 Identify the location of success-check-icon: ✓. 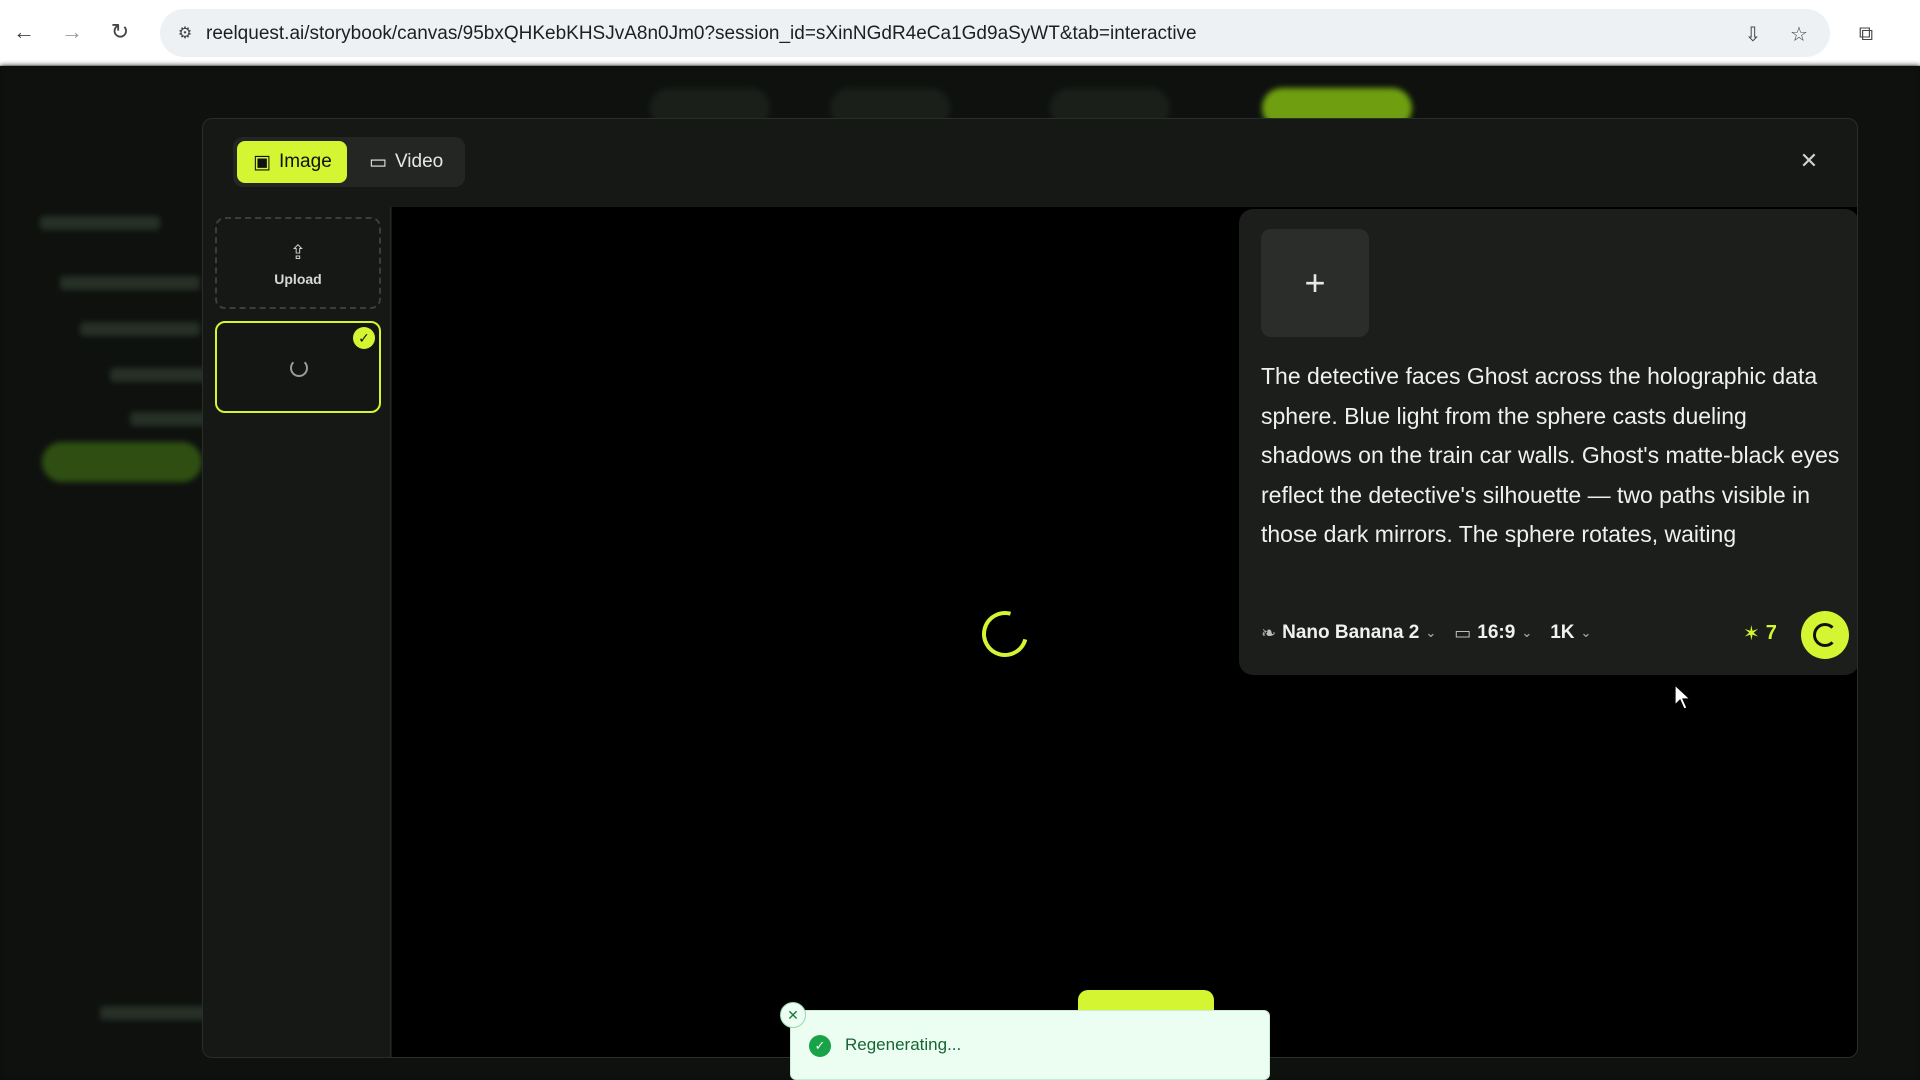
(820, 1046).